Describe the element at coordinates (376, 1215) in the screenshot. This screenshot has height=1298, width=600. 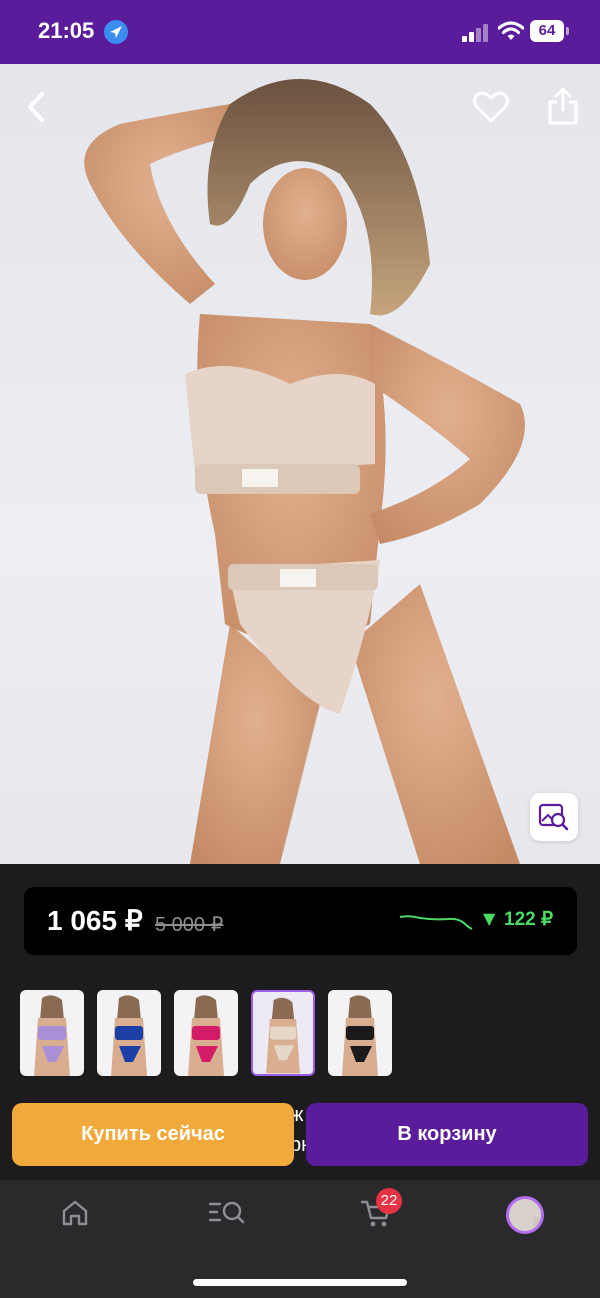
I see `tab-cart: 22` at that location.